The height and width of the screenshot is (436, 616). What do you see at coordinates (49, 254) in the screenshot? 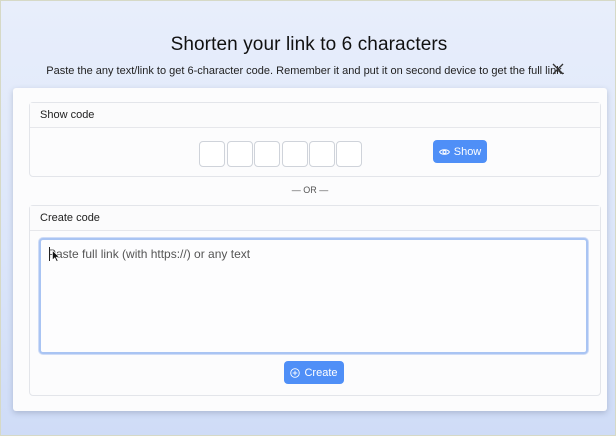
I see `text-caret` at bounding box center [49, 254].